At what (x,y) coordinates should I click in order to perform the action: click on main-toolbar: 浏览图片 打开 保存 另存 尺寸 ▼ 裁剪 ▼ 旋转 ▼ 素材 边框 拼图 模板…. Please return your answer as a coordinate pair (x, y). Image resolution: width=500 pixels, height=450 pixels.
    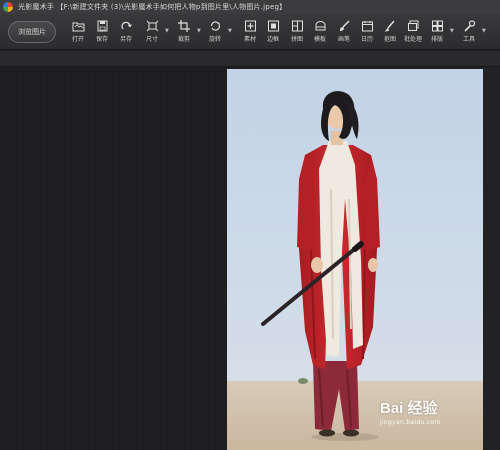
    Looking at the image, I should click on (250, 32).